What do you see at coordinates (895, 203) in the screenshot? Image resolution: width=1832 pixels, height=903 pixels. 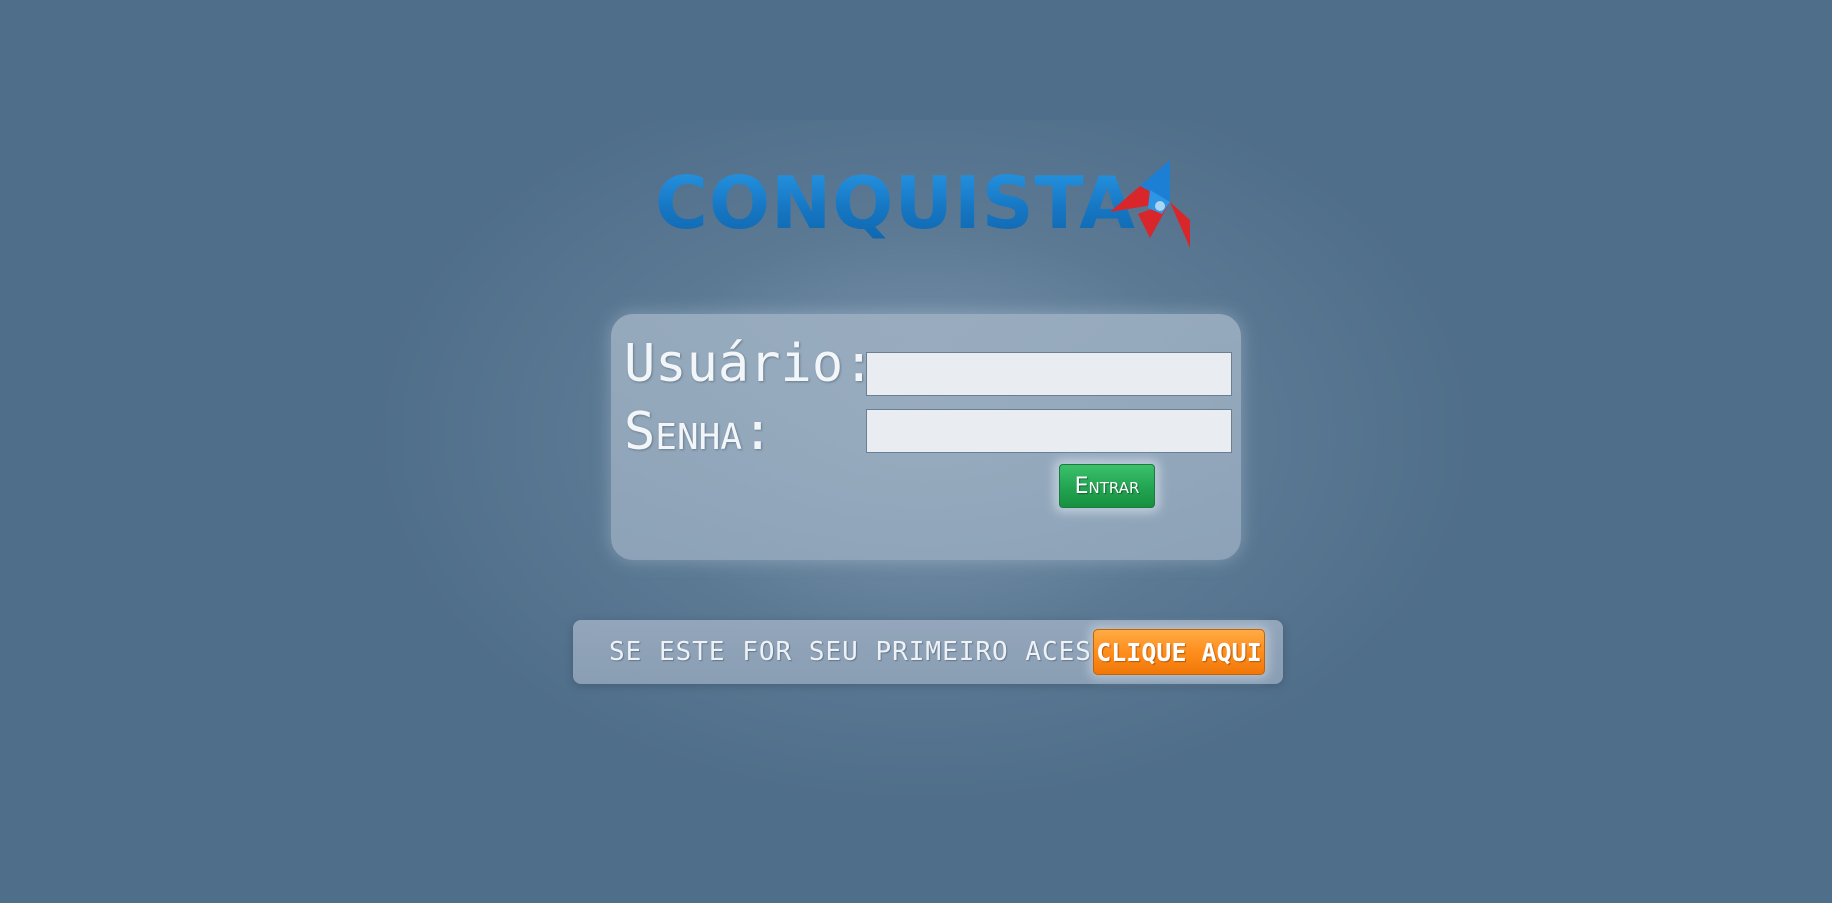 I see `logo-text: CONQUISTA` at bounding box center [895, 203].